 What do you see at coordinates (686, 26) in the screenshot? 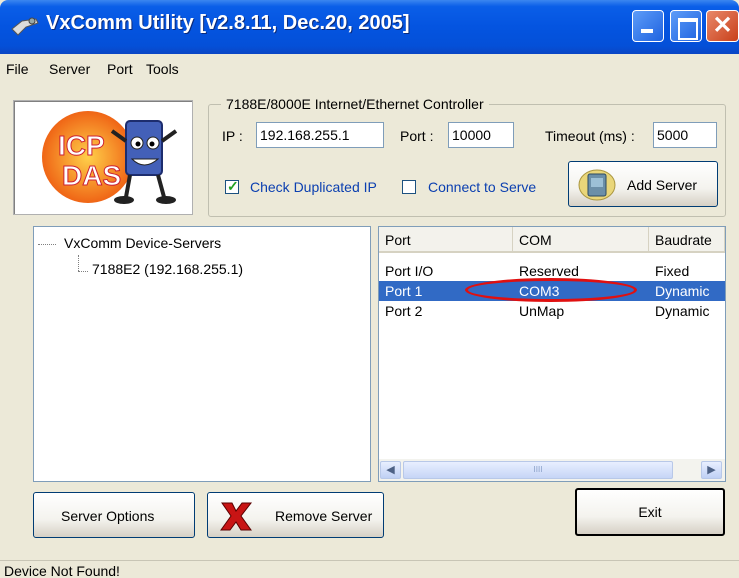
I see `maximize-button` at bounding box center [686, 26].